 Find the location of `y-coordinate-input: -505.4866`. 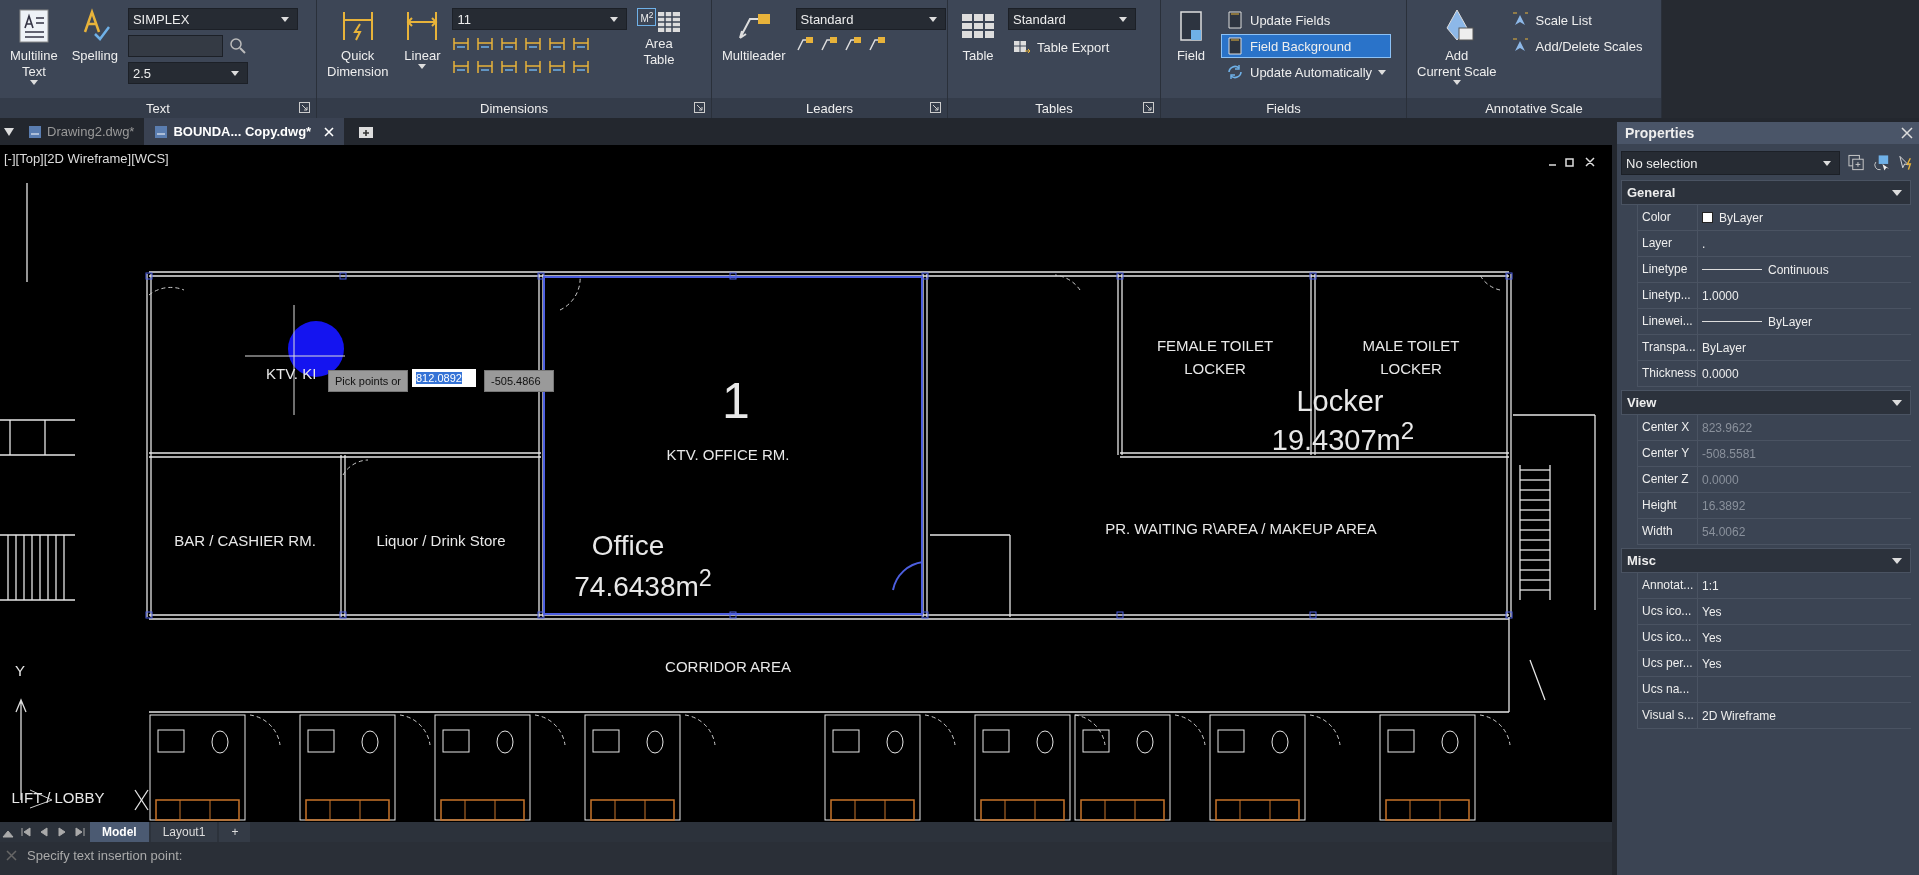

y-coordinate-input: -505.4866 is located at coordinates (519, 381).